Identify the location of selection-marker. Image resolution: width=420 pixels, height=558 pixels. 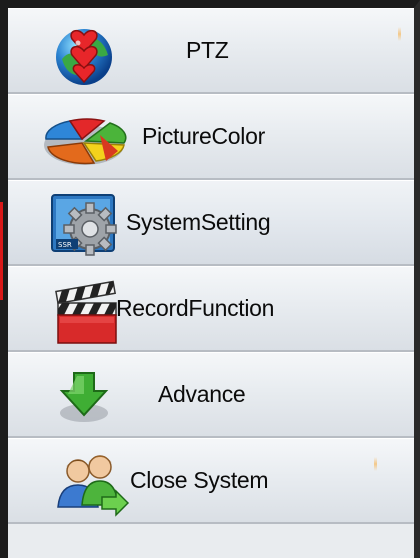
(1, 251).